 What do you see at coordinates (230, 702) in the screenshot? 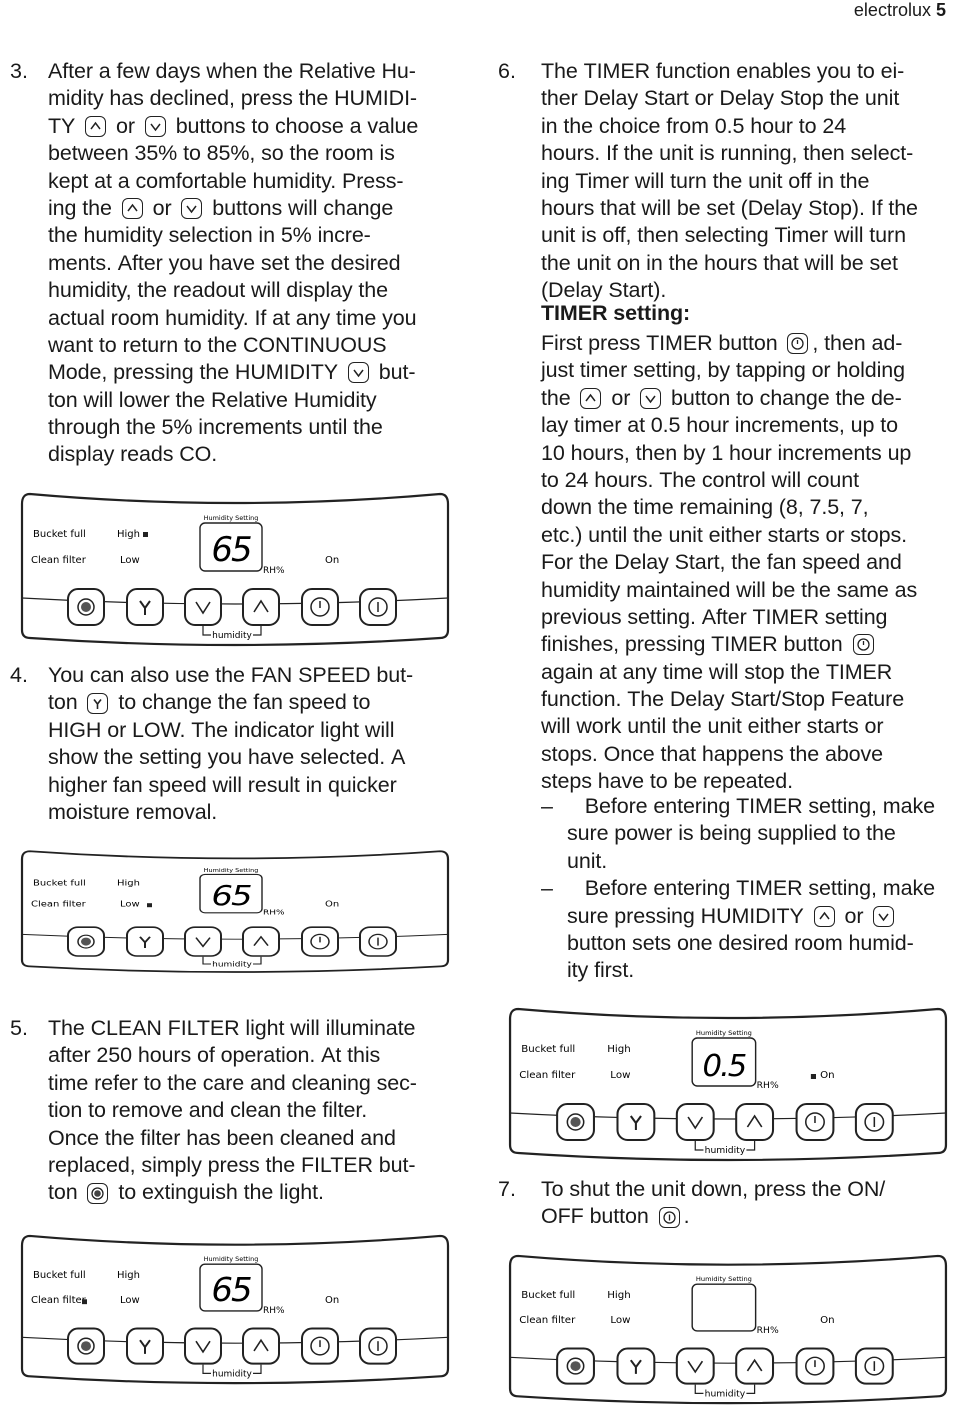
I see `text-line: ton to change the fan speed to` at bounding box center [230, 702].